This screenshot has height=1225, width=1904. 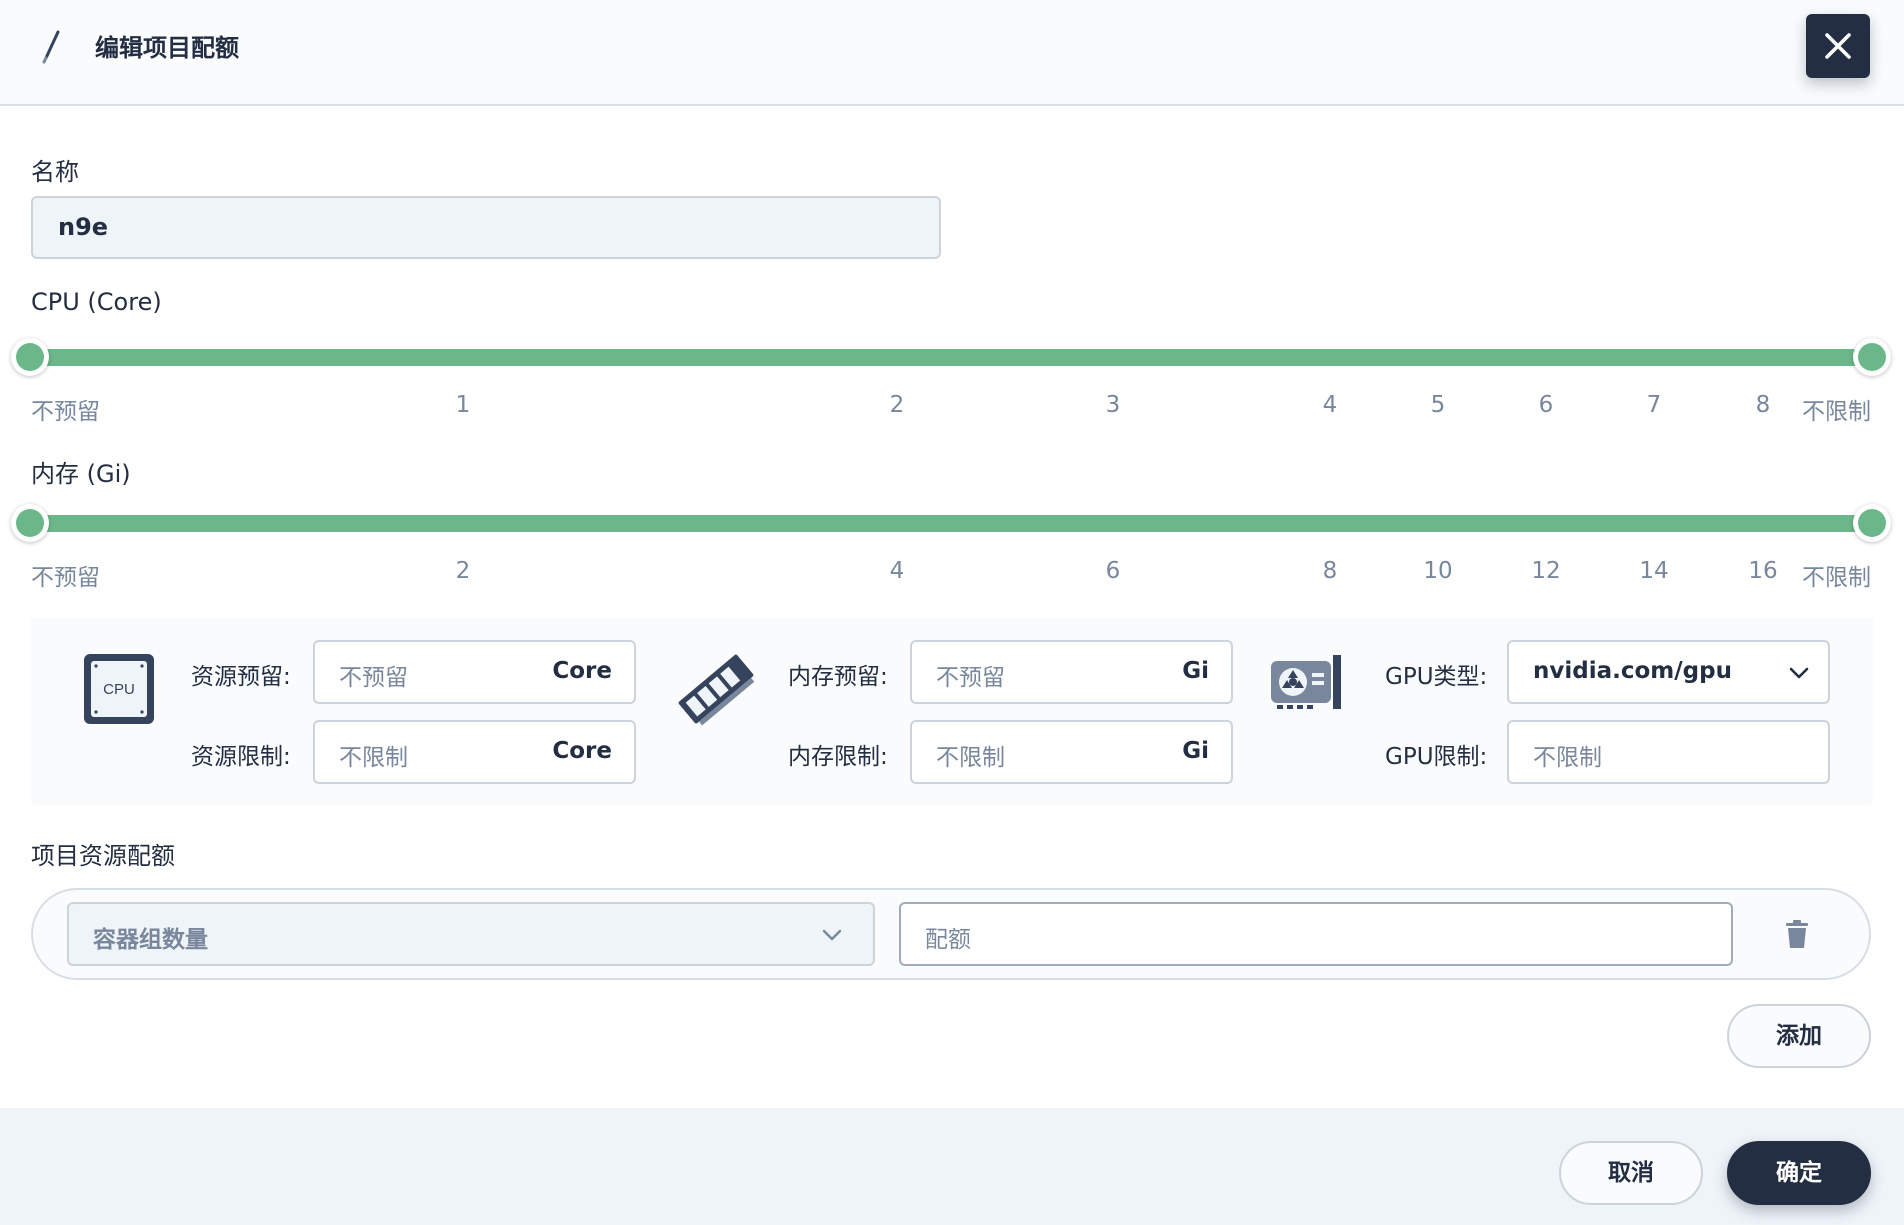 I want to click on cpu-slider-min-handle, so click(x=30, y=357).